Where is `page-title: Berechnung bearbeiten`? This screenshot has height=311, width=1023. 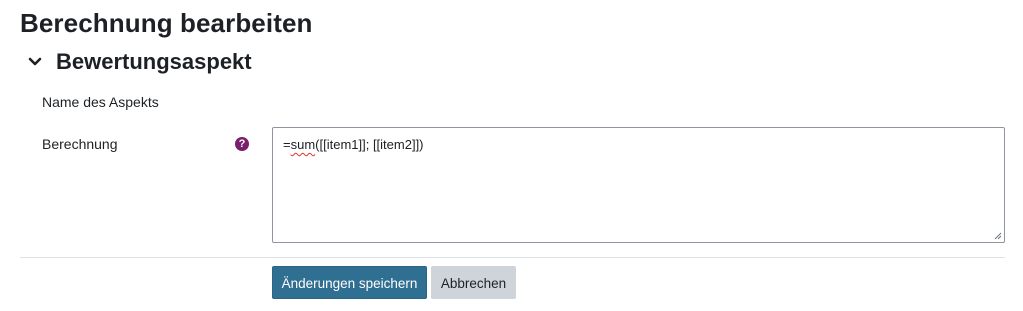
page-title: Berechnung bearbeiten is located at coordinates (166, 23).